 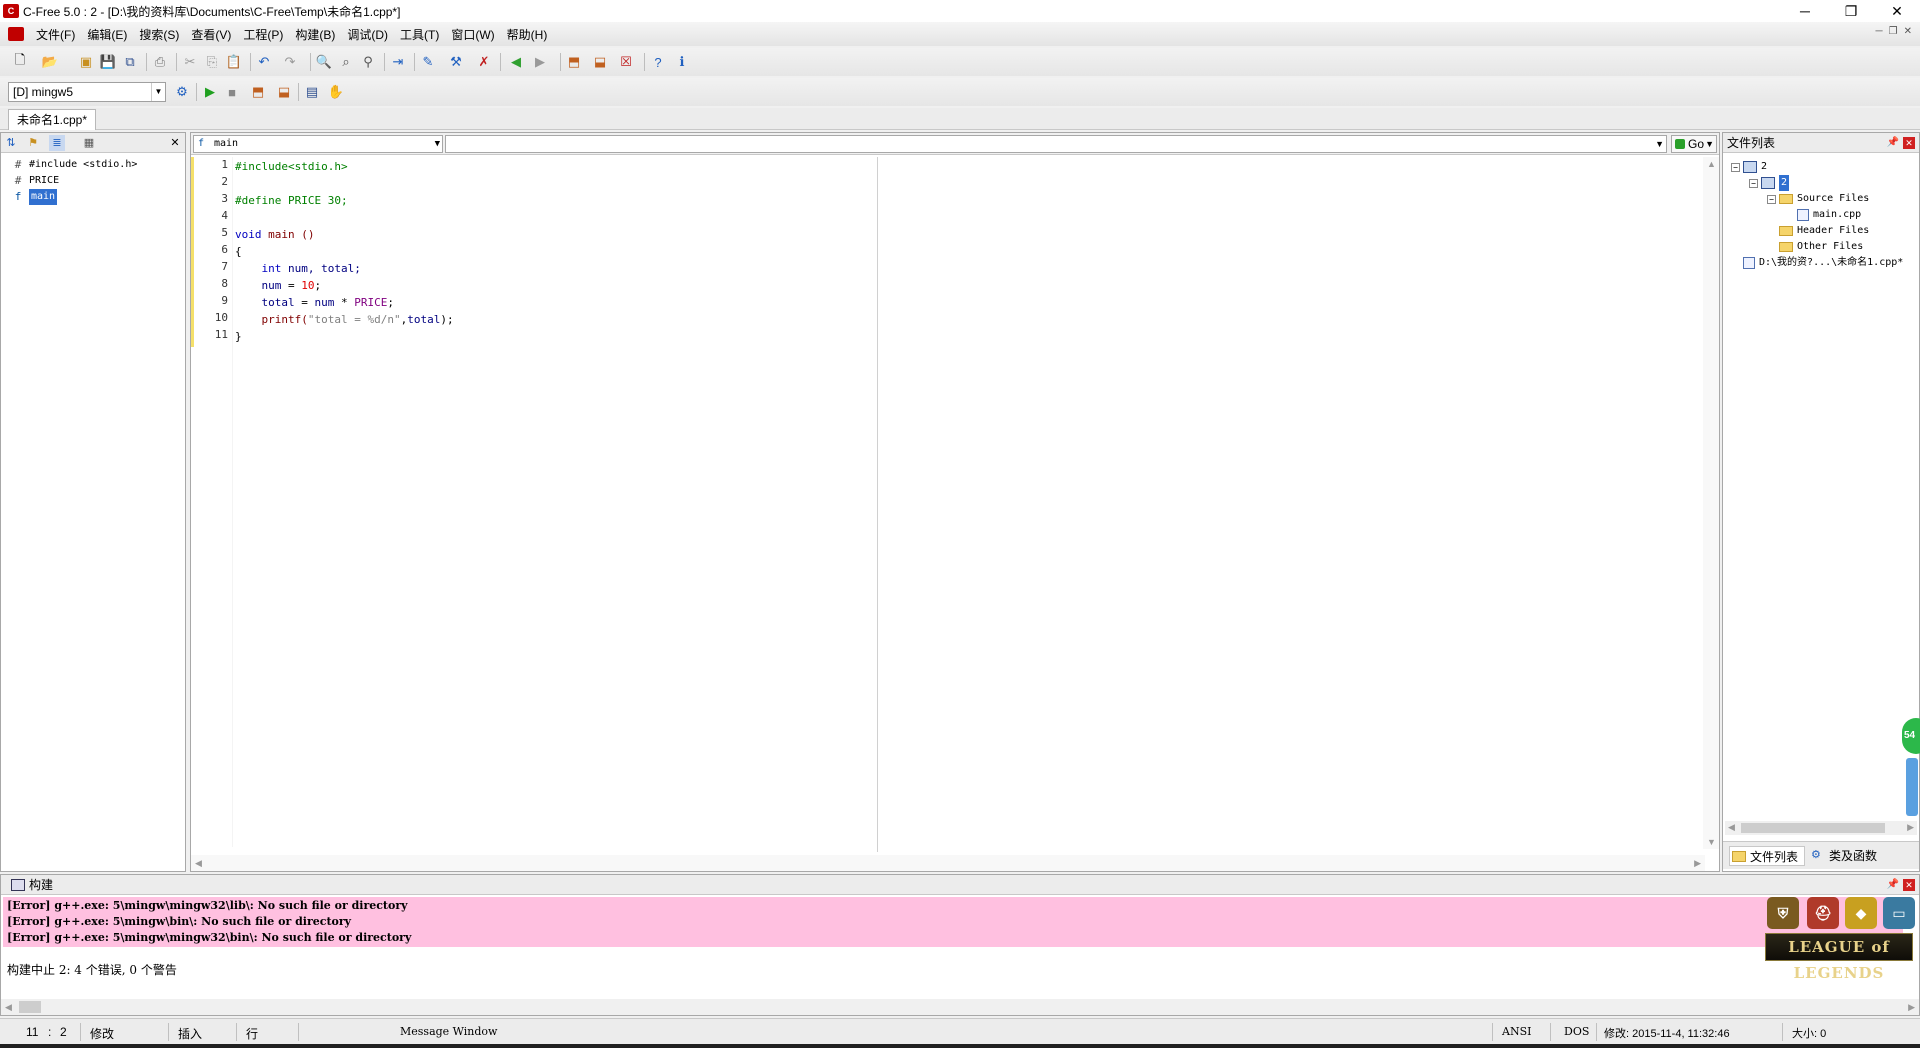 I want to click on help-icon: ?, so click(x=658, y=62).